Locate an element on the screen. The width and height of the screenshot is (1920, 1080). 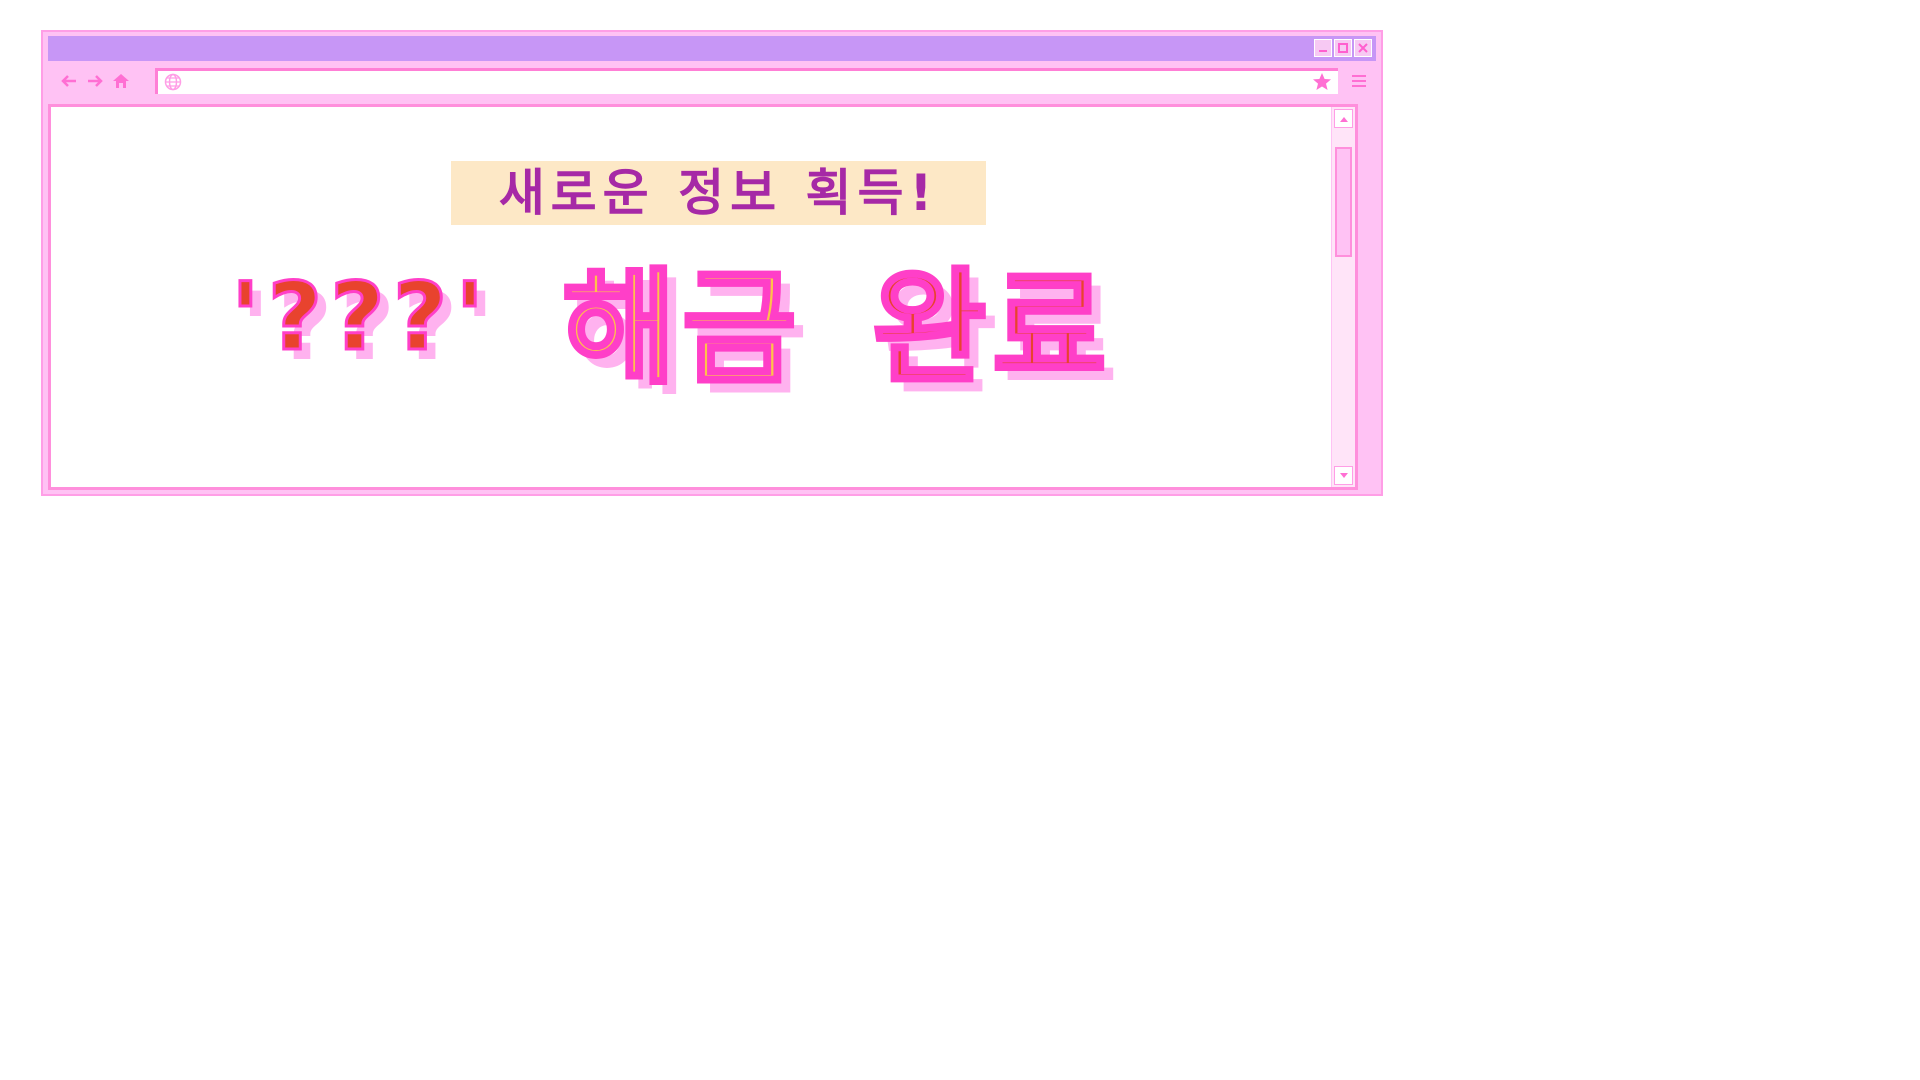
vertical-scrollbar is located at coordinates (1343, 297).